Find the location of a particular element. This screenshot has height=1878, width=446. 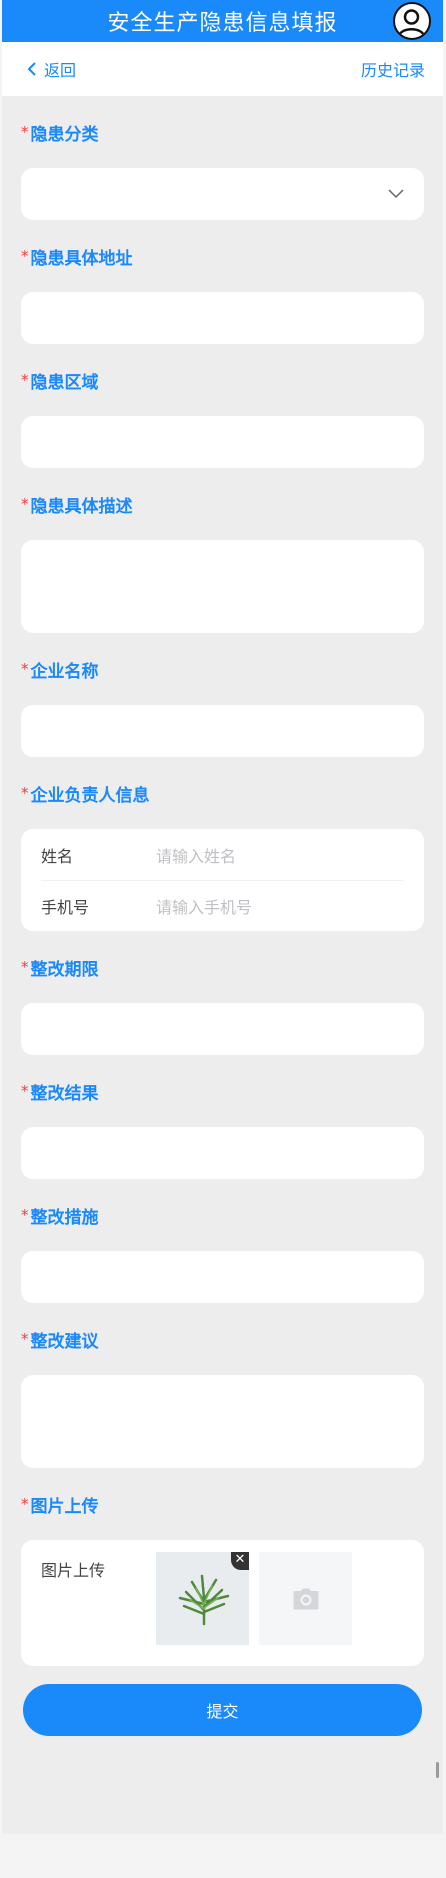

category-label-text: 隐患分类 is located at coordinates (64, 134).